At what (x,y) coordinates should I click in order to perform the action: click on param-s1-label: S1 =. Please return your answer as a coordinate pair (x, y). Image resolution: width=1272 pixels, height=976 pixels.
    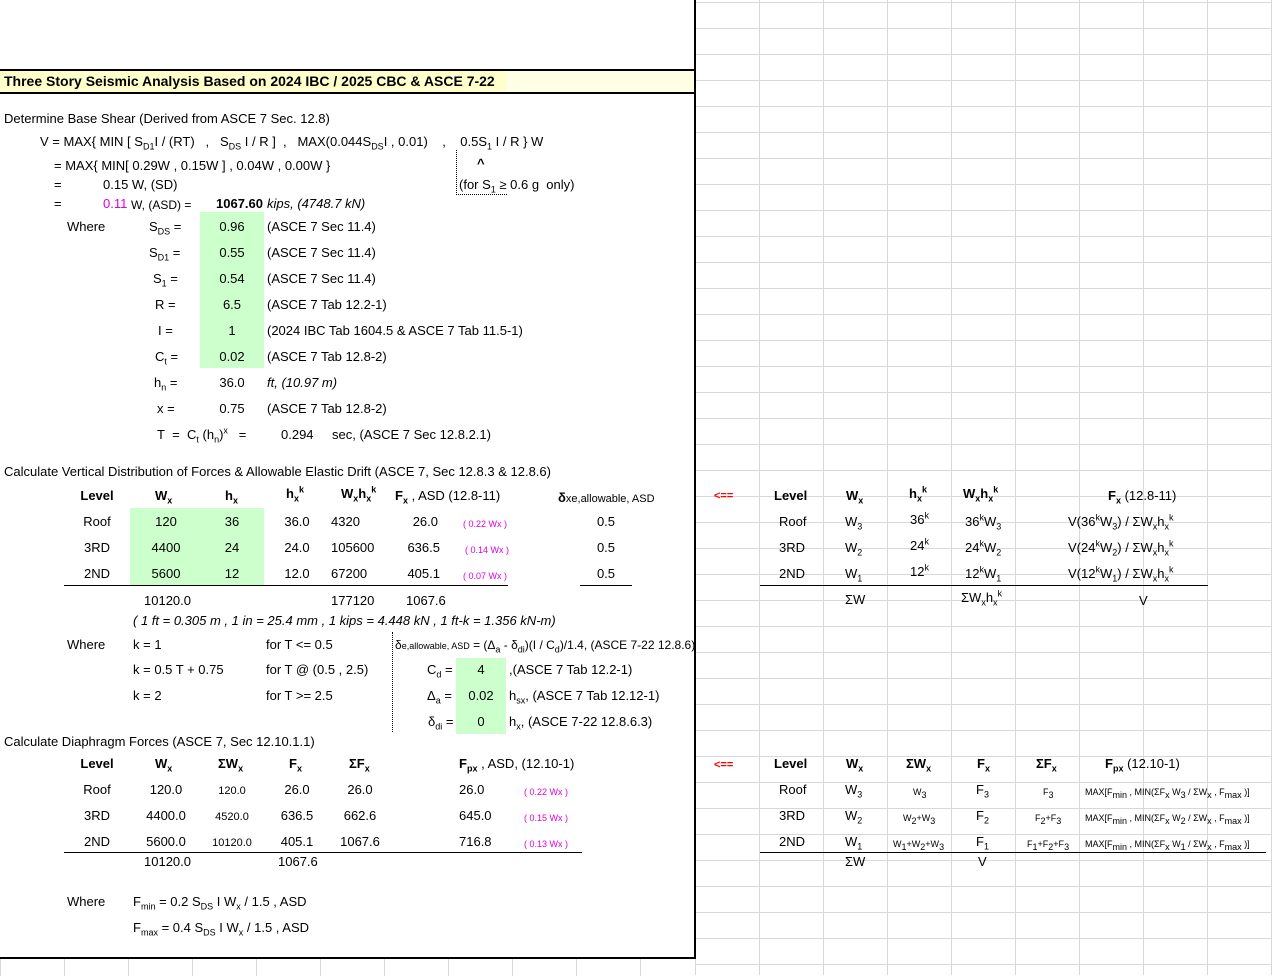
    Looking at the image, I should click on (165, 280).